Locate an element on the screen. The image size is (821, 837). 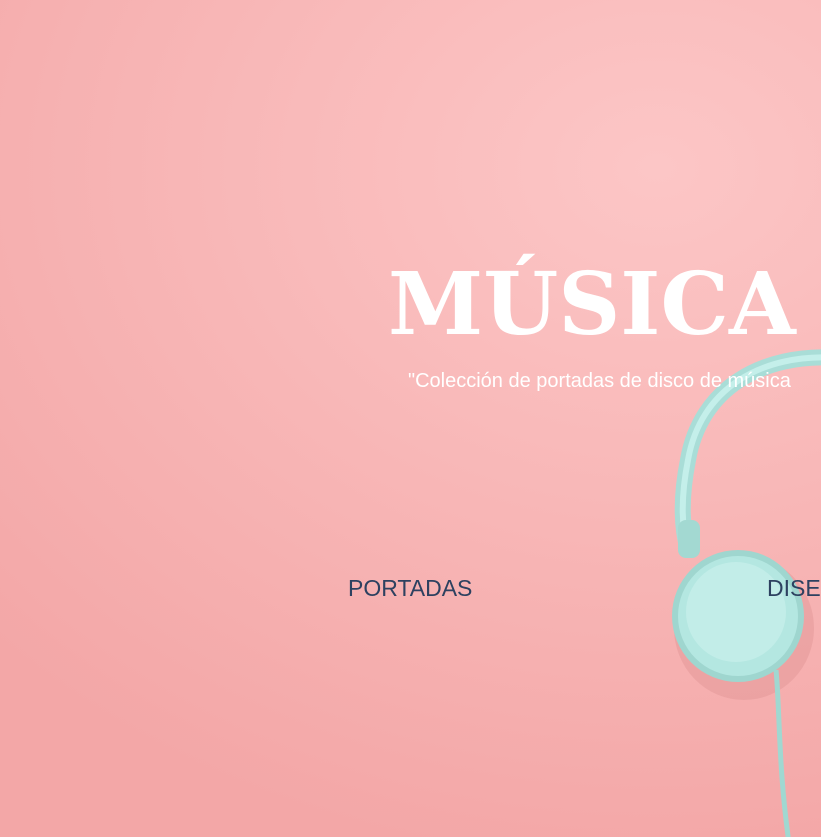
main-nav: PORTADAS DISE is located at coordinates (410, 590).